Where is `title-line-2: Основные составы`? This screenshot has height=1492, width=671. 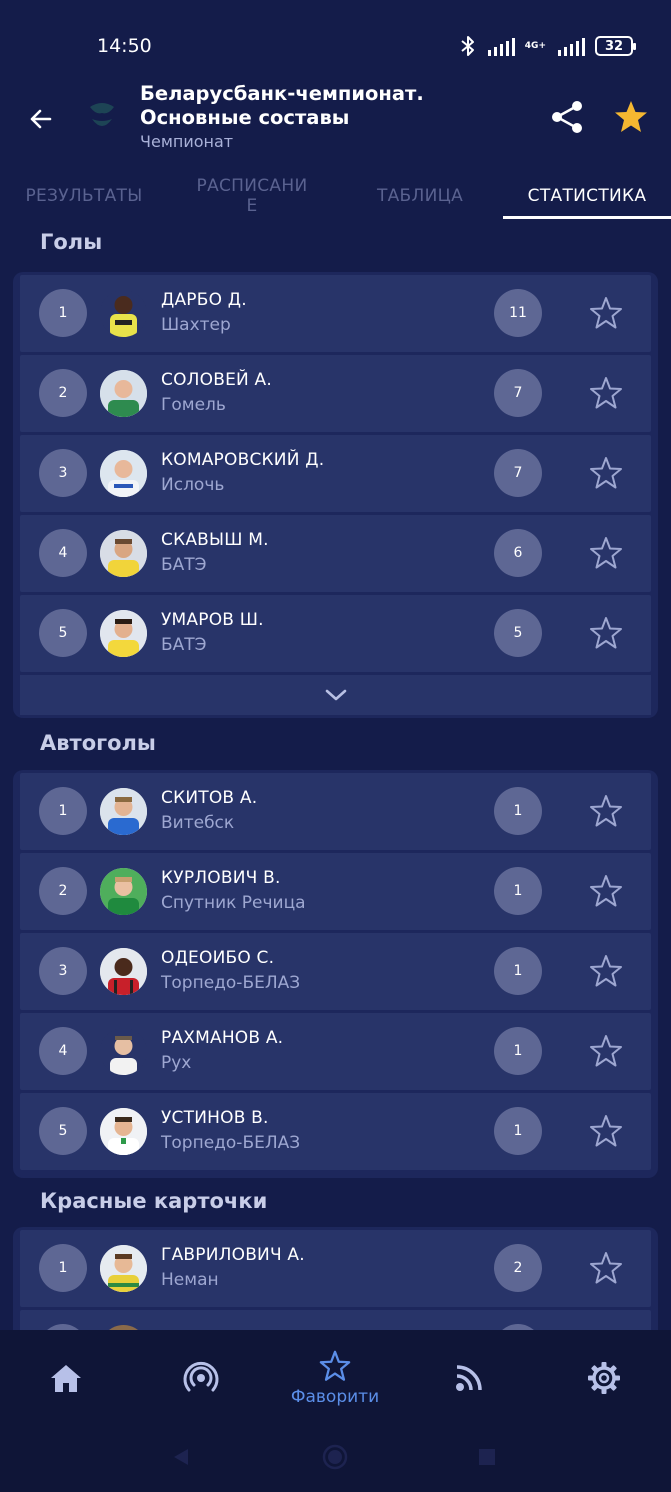 title-line-2: Основные составы is located at coordinates (245, 117).